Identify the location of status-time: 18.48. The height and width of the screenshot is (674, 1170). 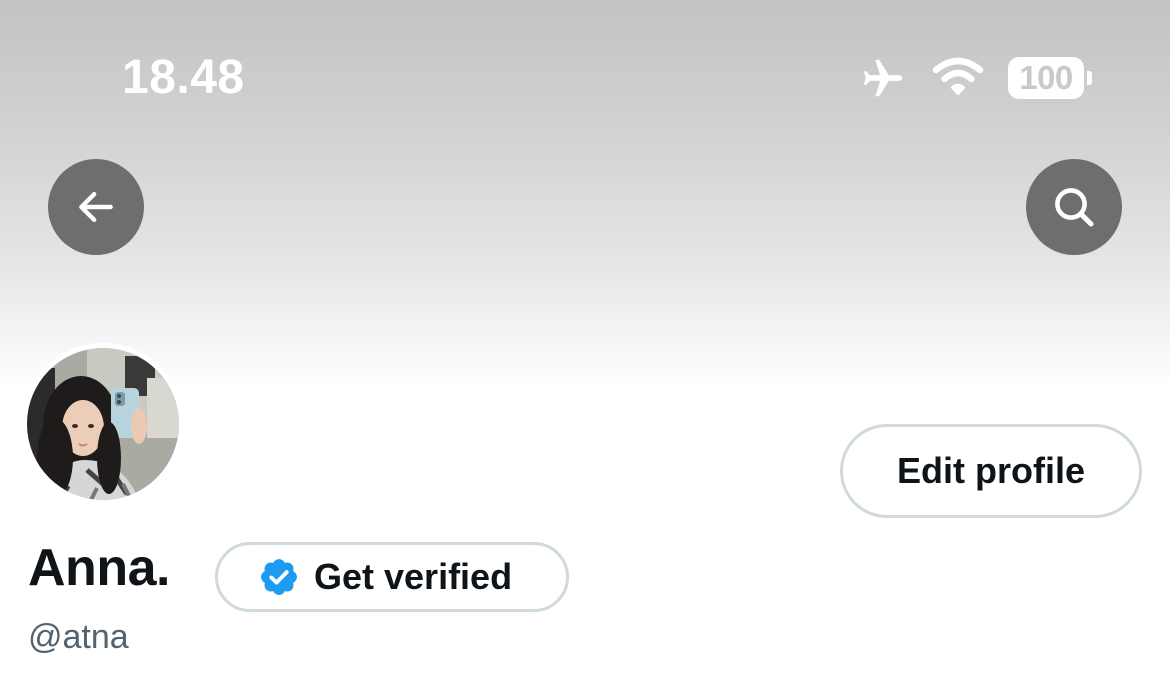
(183, 77).